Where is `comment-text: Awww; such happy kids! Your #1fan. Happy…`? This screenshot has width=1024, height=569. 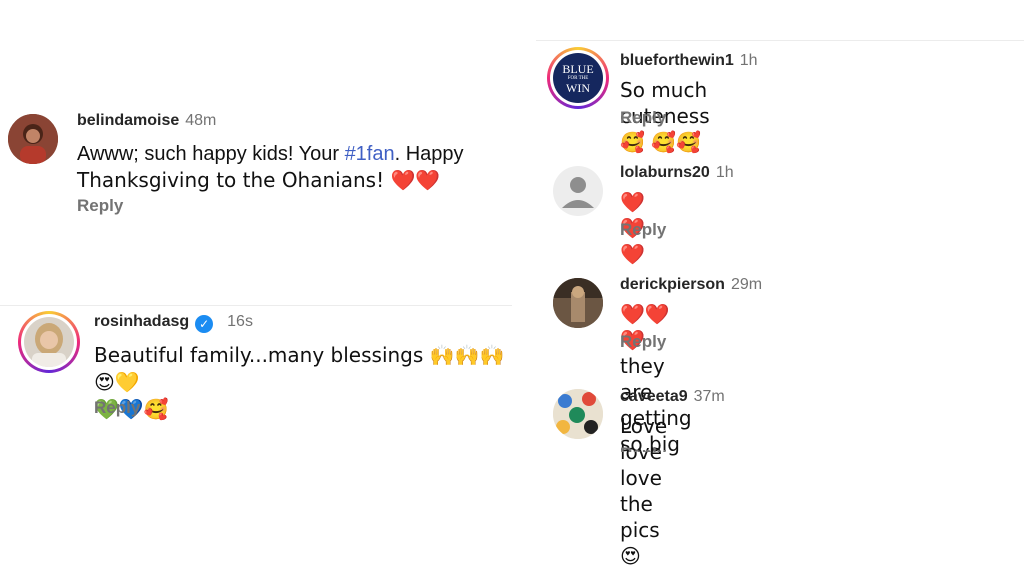
comment-text: Awww; such happy kids! Your #1fan. Happy… is located at coordinates (270, 167).